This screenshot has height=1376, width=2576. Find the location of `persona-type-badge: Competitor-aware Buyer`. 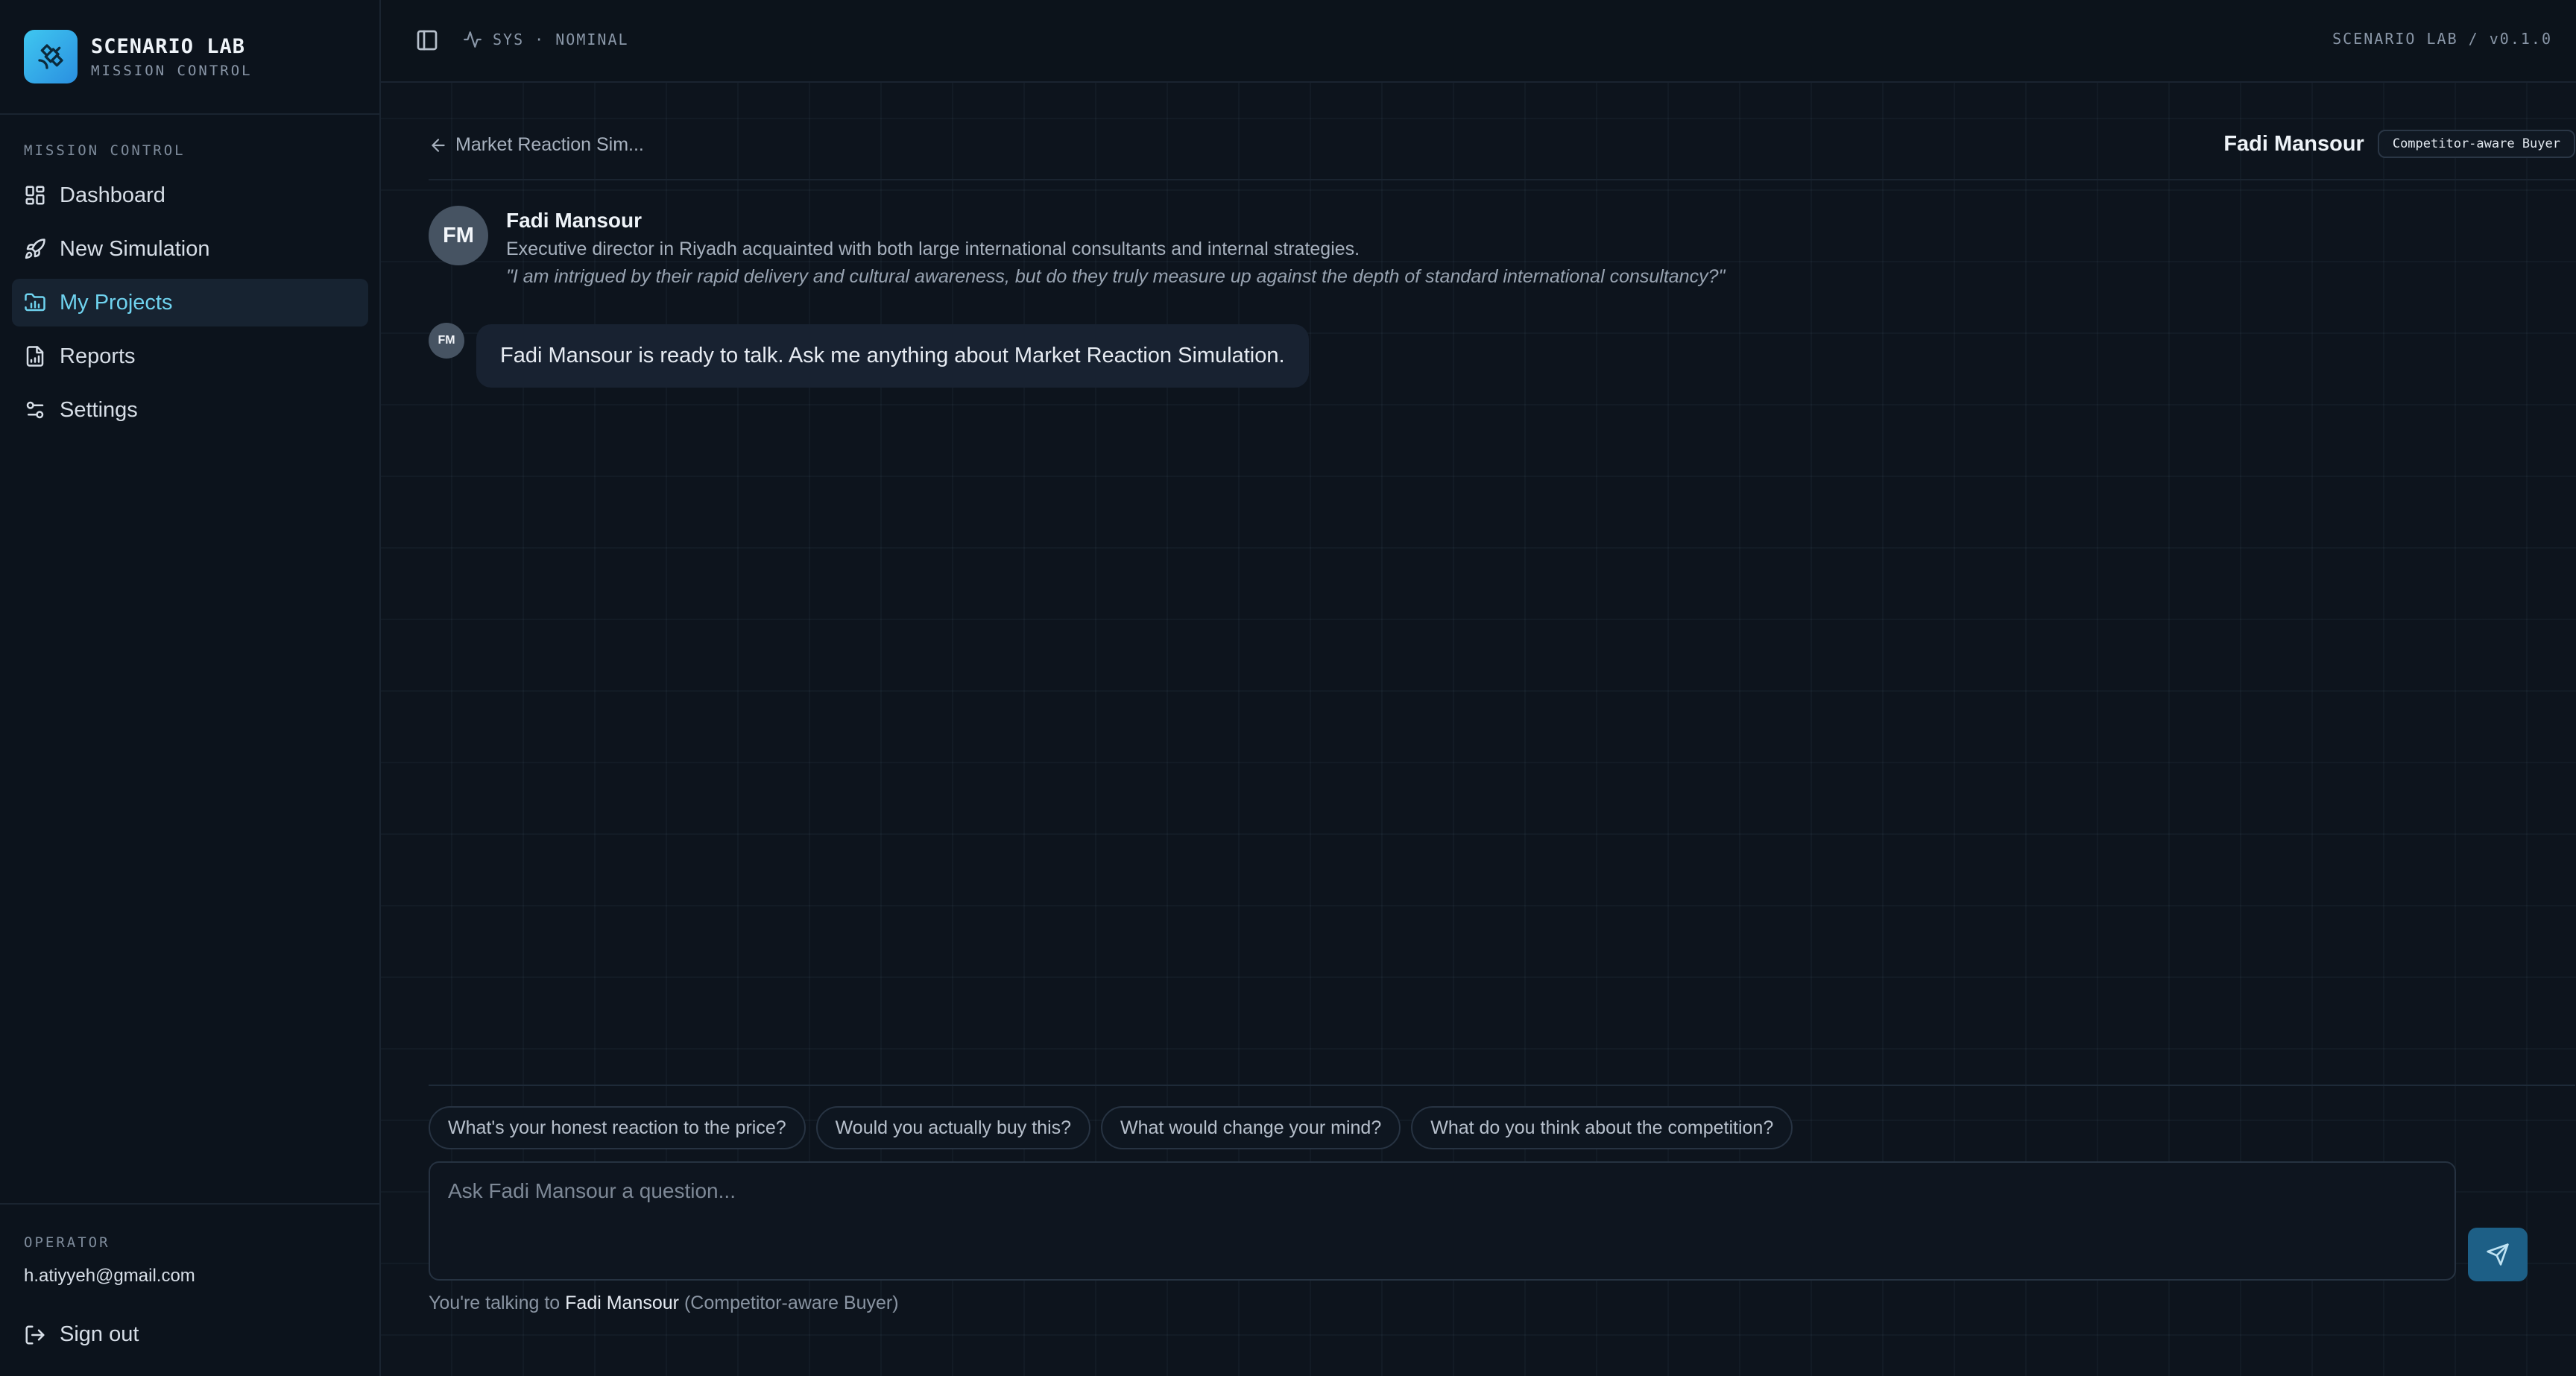

persona-type-badge: Competitor-aware Buyer is located at coordinates (2476, 144).